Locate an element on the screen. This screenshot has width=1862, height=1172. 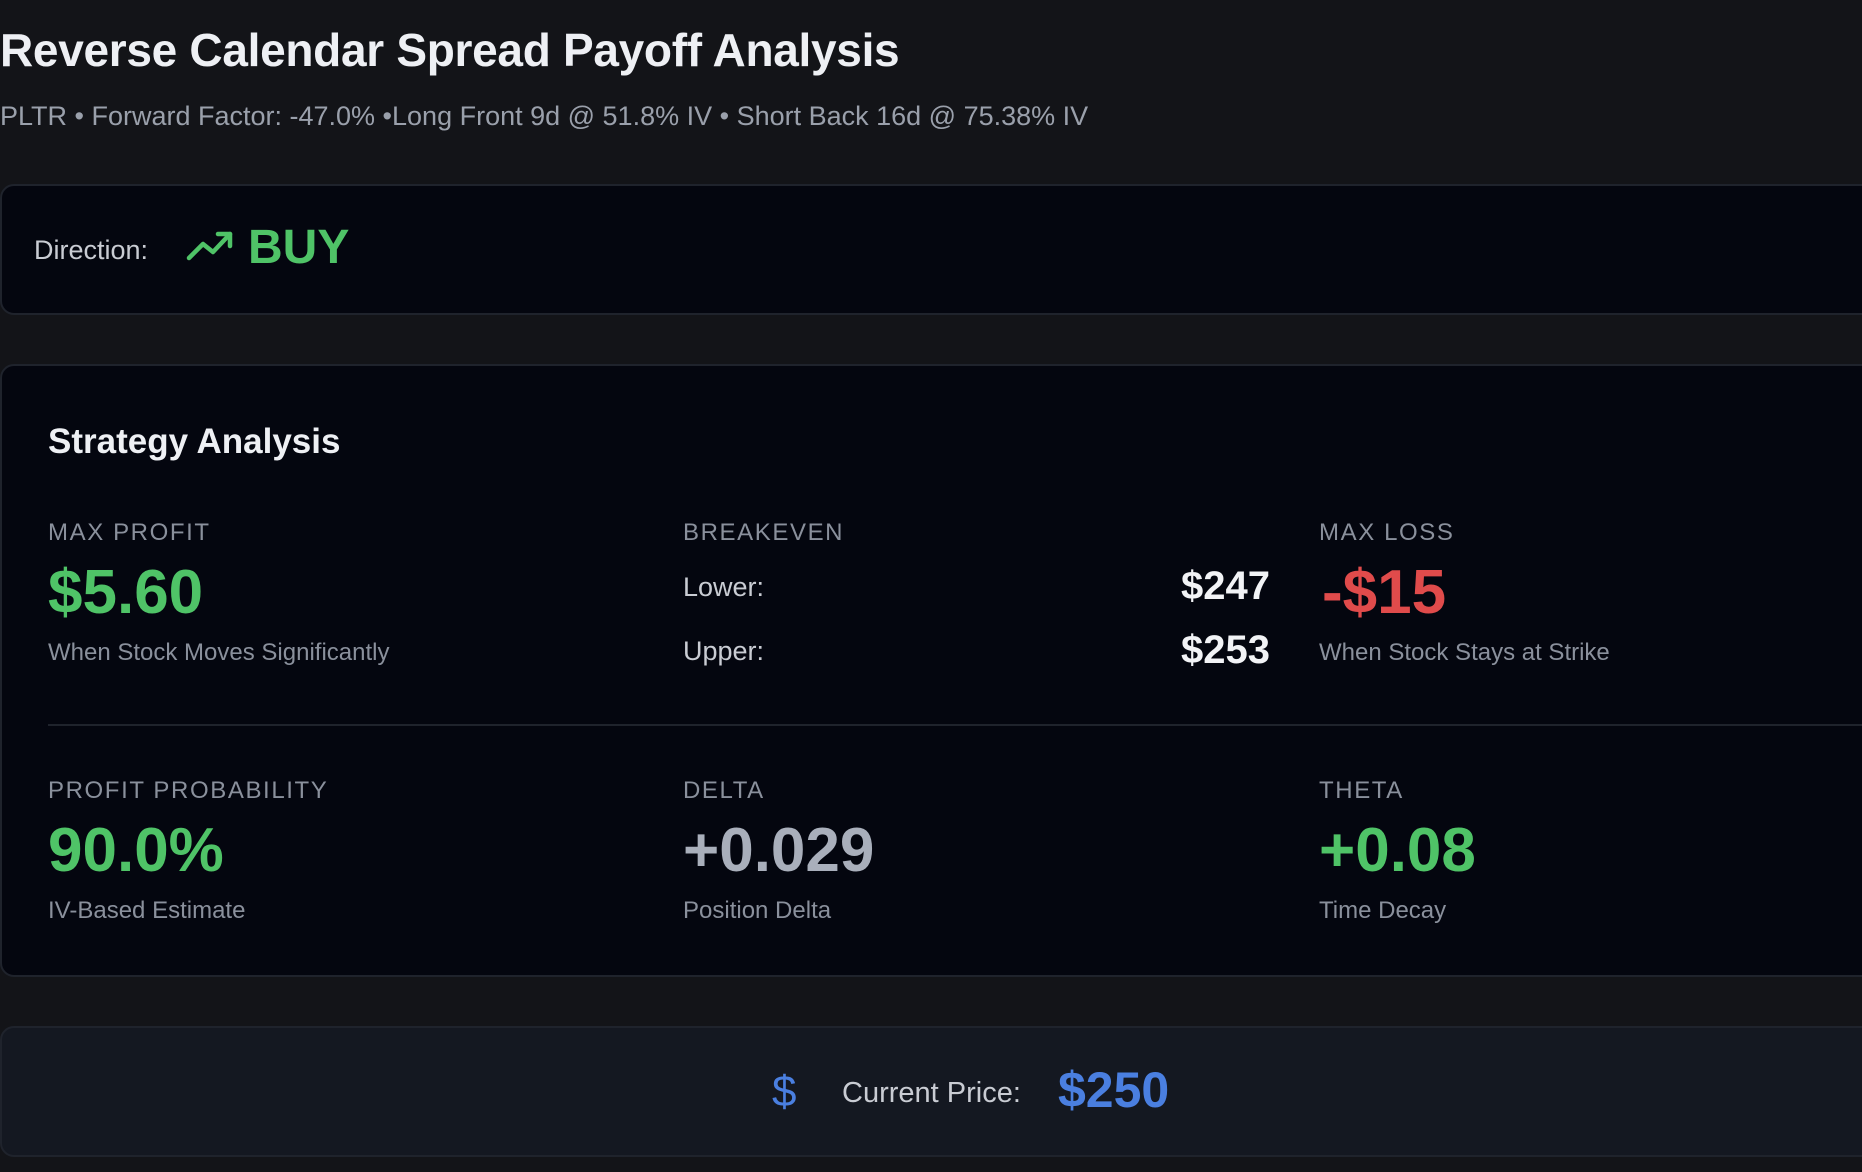
profit-probability-label: PROFIT PROBABILITY is located at coordinates (188, 790).